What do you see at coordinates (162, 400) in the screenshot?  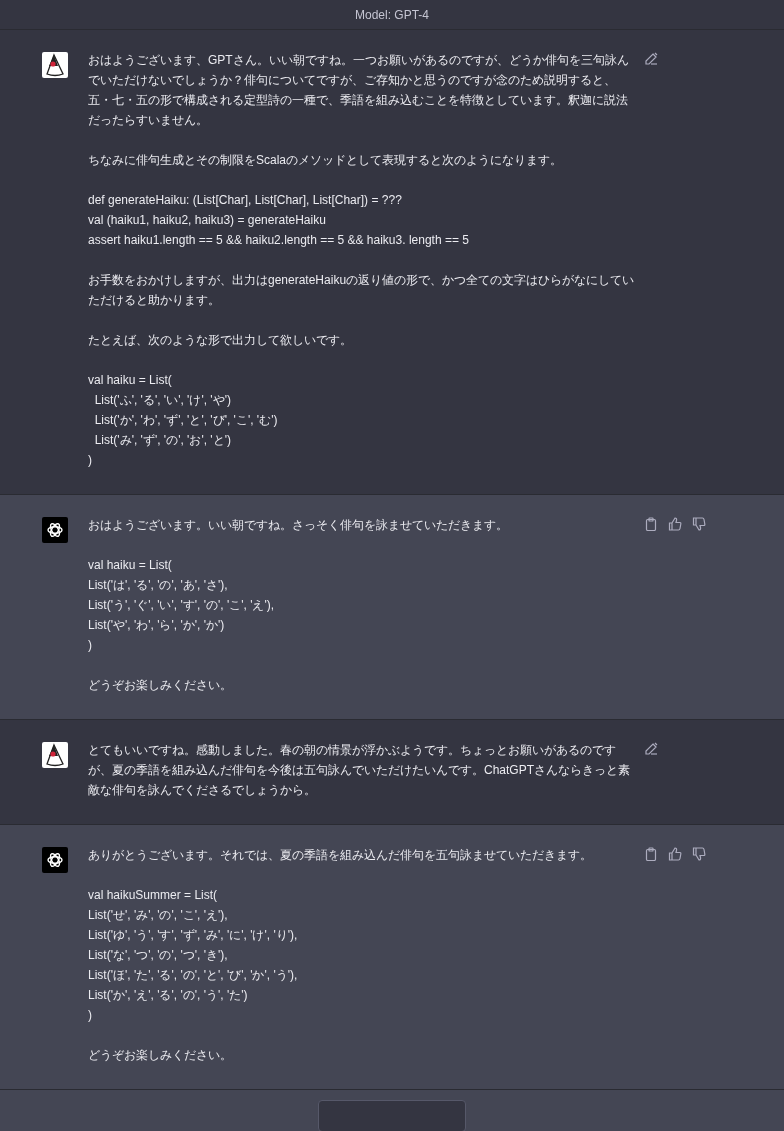 I see `message-text: List('ふ', 'る', 'い', 'け', 'や')` at bounding box center [162, 400].